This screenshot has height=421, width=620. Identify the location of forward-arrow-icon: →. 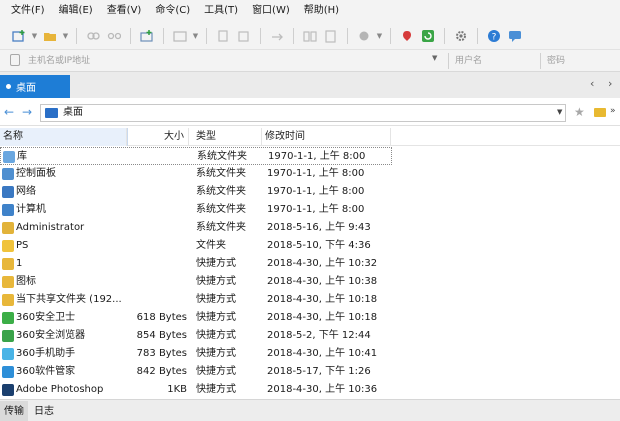
(27, 112).